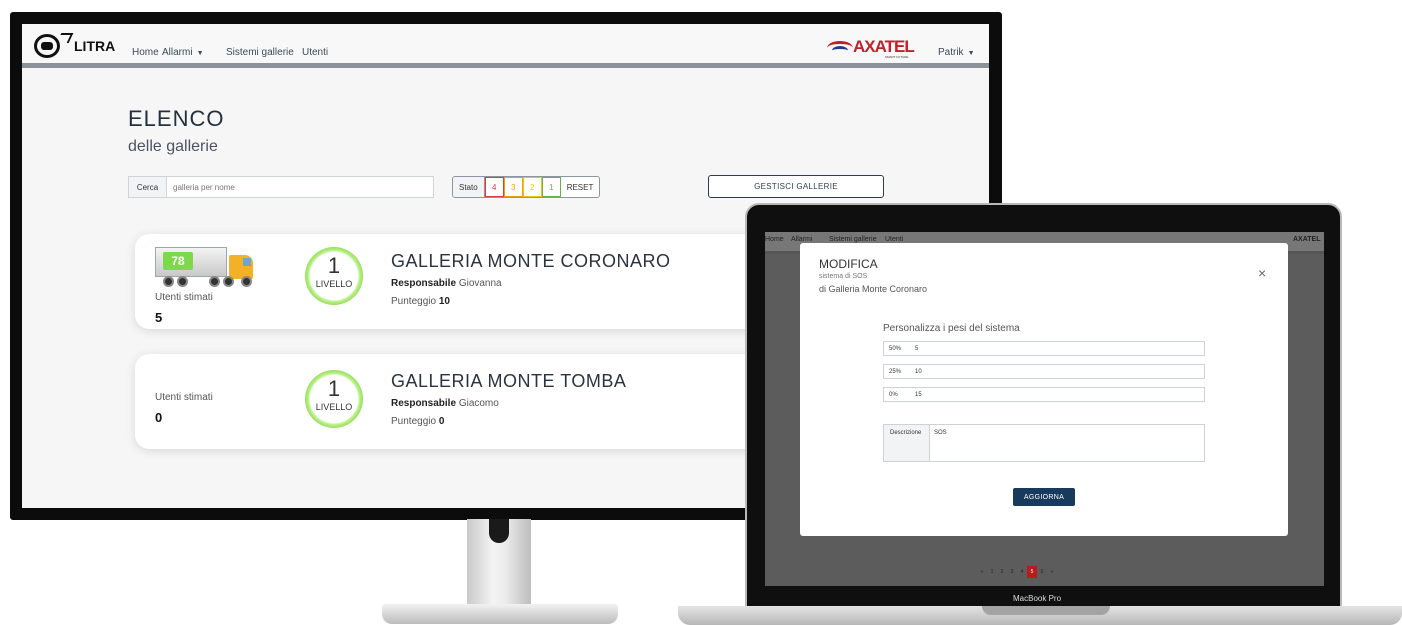 This screenshot has width=1402, height=625. I want to click on bg-nav-allarmi: Allarmi, so click(802, 239).